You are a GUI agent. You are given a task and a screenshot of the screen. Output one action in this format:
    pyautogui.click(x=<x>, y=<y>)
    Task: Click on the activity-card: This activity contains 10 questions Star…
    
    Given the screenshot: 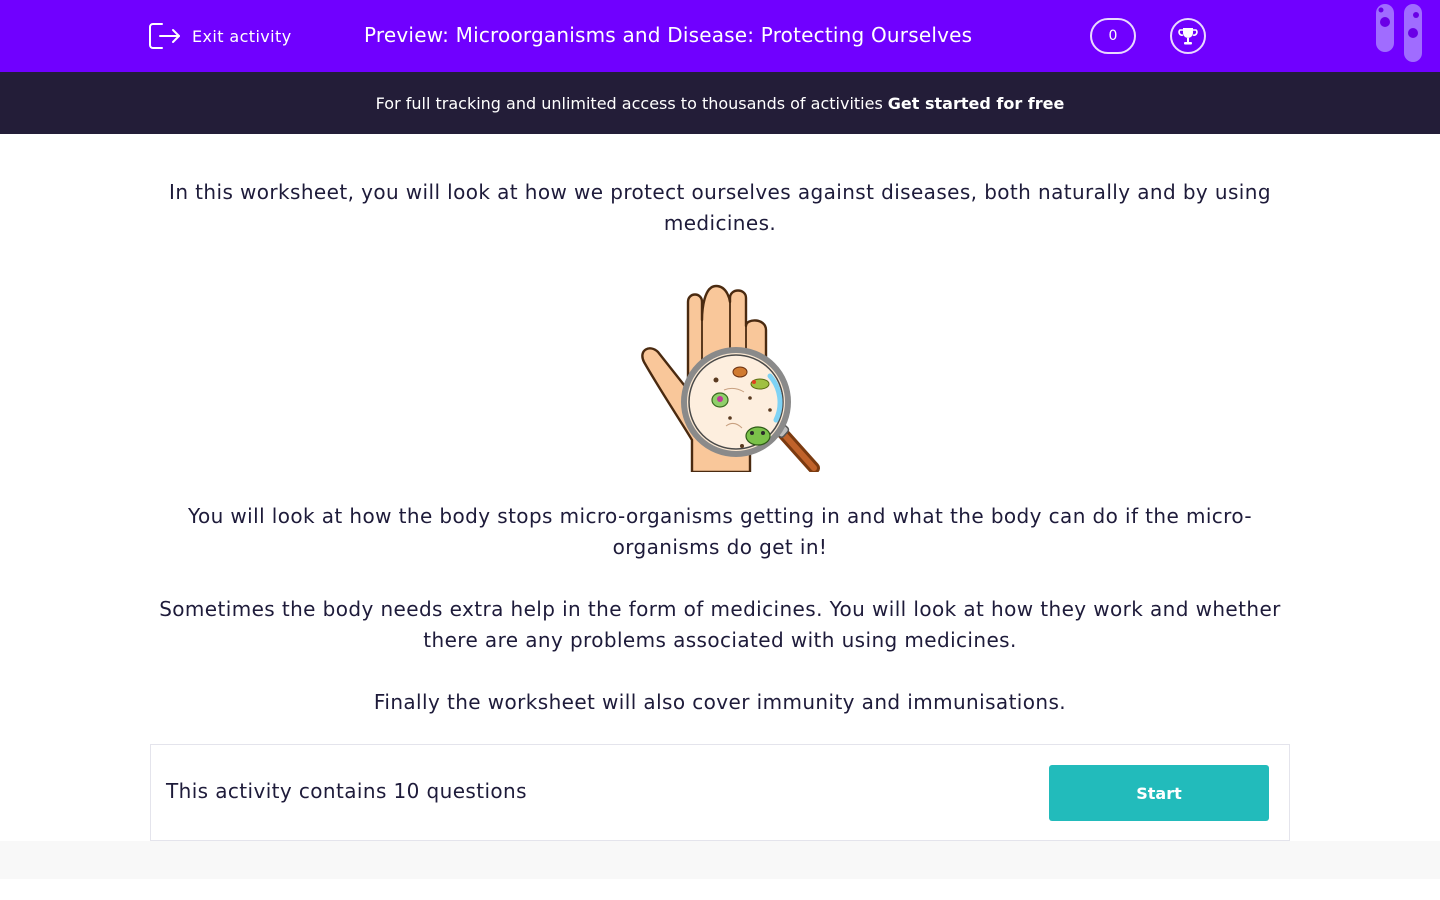 What is the action you would take?
    pyautogui.click(x=720, y=792)
    